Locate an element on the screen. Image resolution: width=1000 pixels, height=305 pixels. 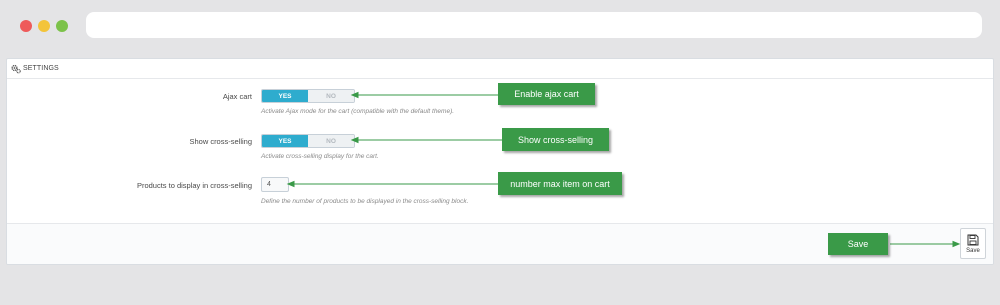
ajax-cart-yes-option: YES is located at coordinates (285, 96).